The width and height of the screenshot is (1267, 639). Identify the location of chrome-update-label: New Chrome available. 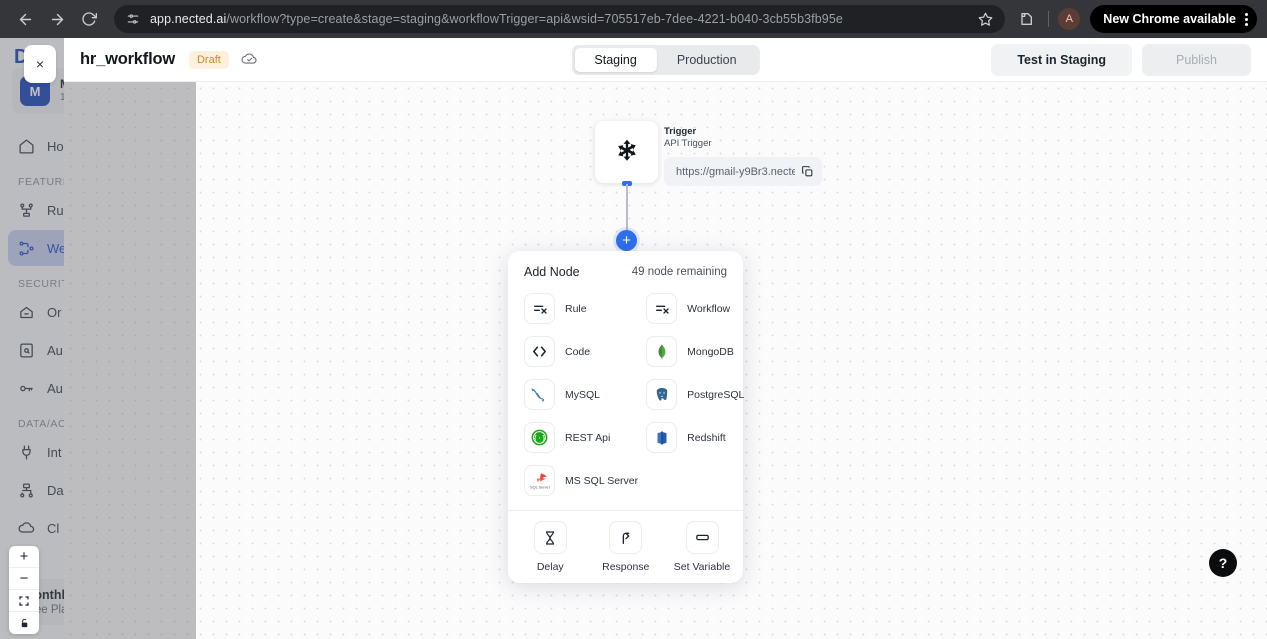
(1169, 19).